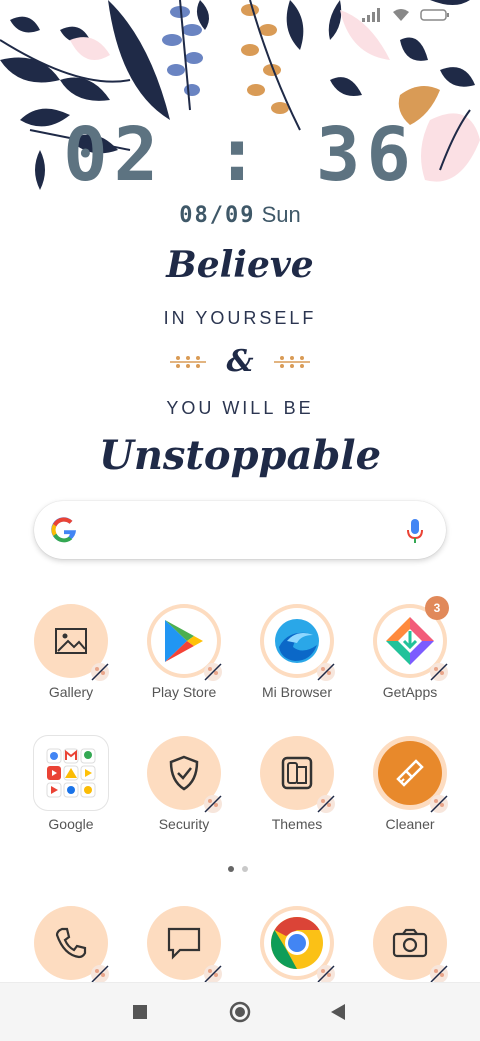  Describe the element at coordinates (297, 824) in the screenshot. I see `app-label: Themes` at that location.